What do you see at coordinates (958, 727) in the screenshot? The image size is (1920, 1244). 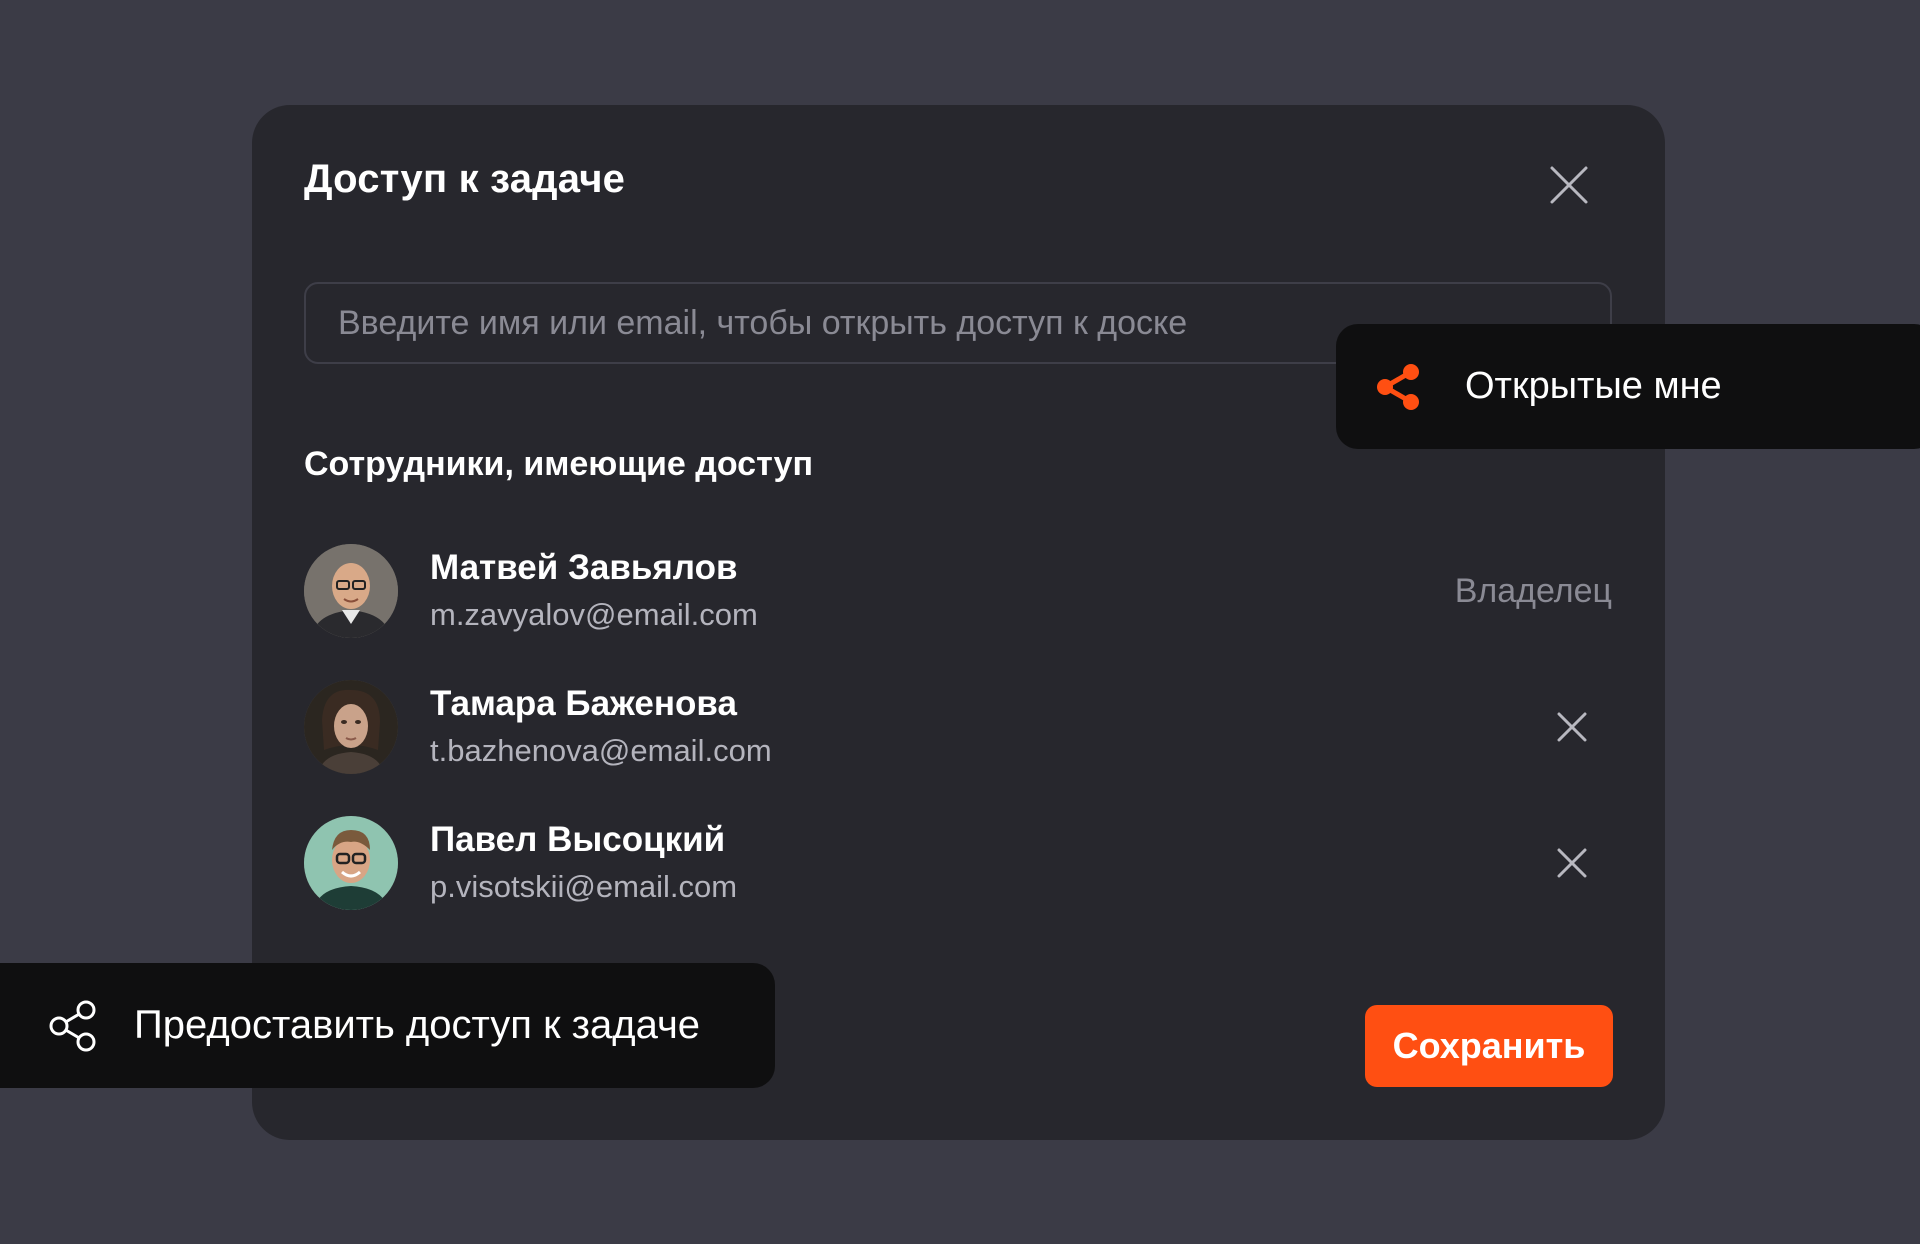 I see `user-row: Тамара Баженова t.bazhenova@email.com` at bounding box center [958, 727].